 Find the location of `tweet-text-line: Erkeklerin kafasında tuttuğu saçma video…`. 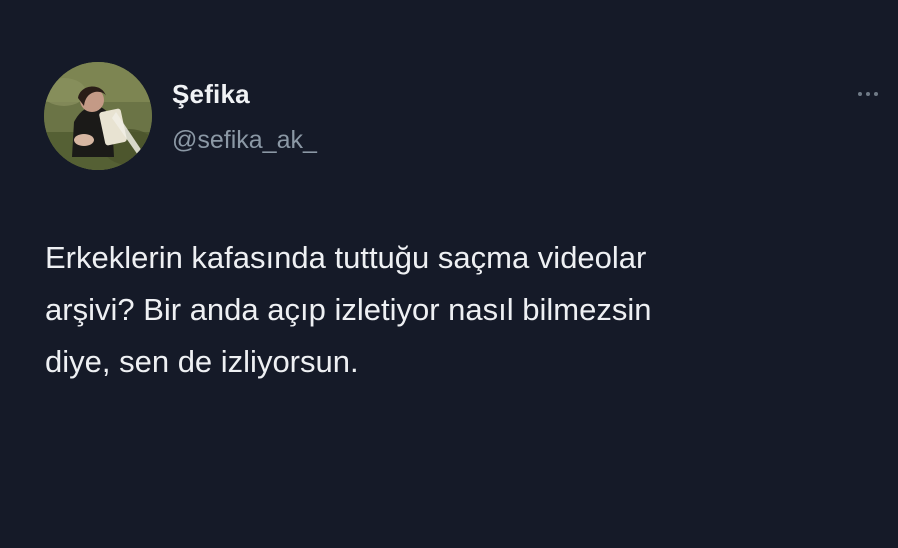

tweet-text-line: Erkeklerin kafasında tuttuğu saçma video… is located at coordinates (346, 257).